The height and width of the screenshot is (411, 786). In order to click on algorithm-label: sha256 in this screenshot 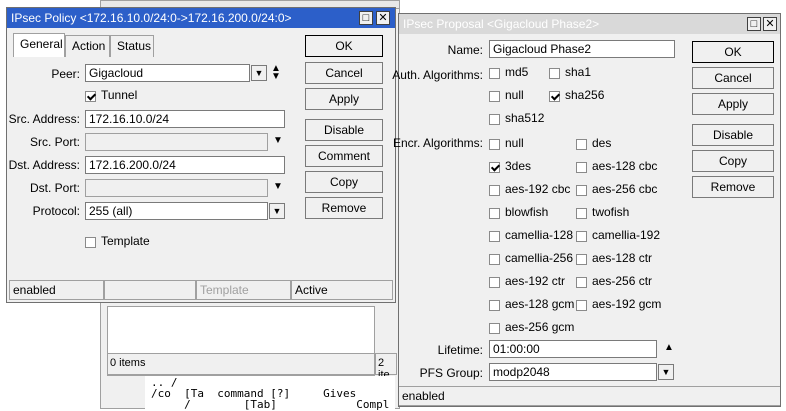, I will do `click(585, 95)`.